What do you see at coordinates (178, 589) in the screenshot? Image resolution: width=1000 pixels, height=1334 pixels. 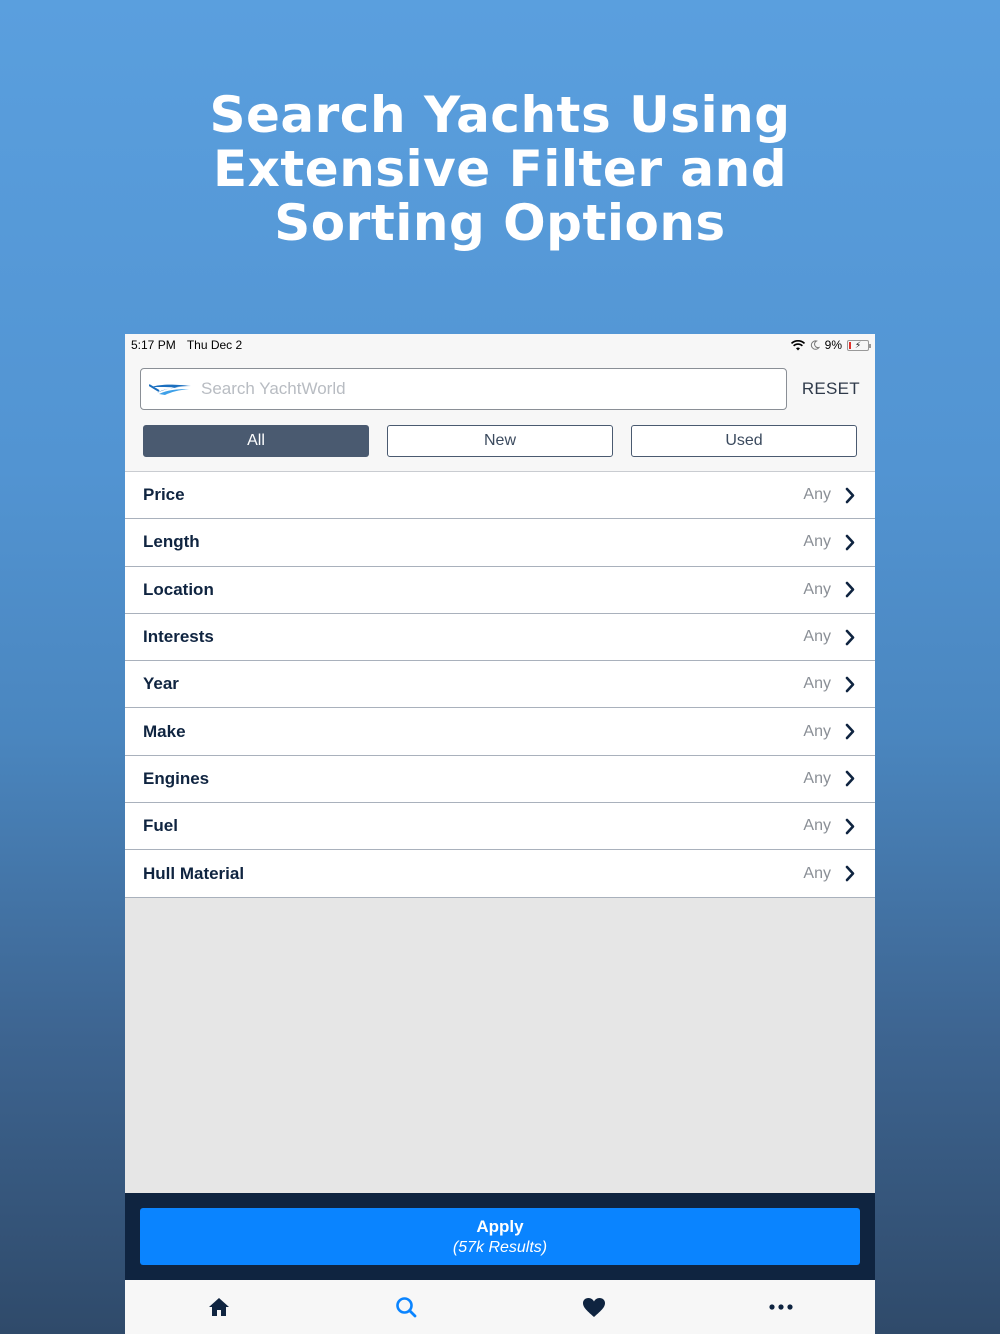 I see `filter-label: Location` at bounding box center [178, 589].